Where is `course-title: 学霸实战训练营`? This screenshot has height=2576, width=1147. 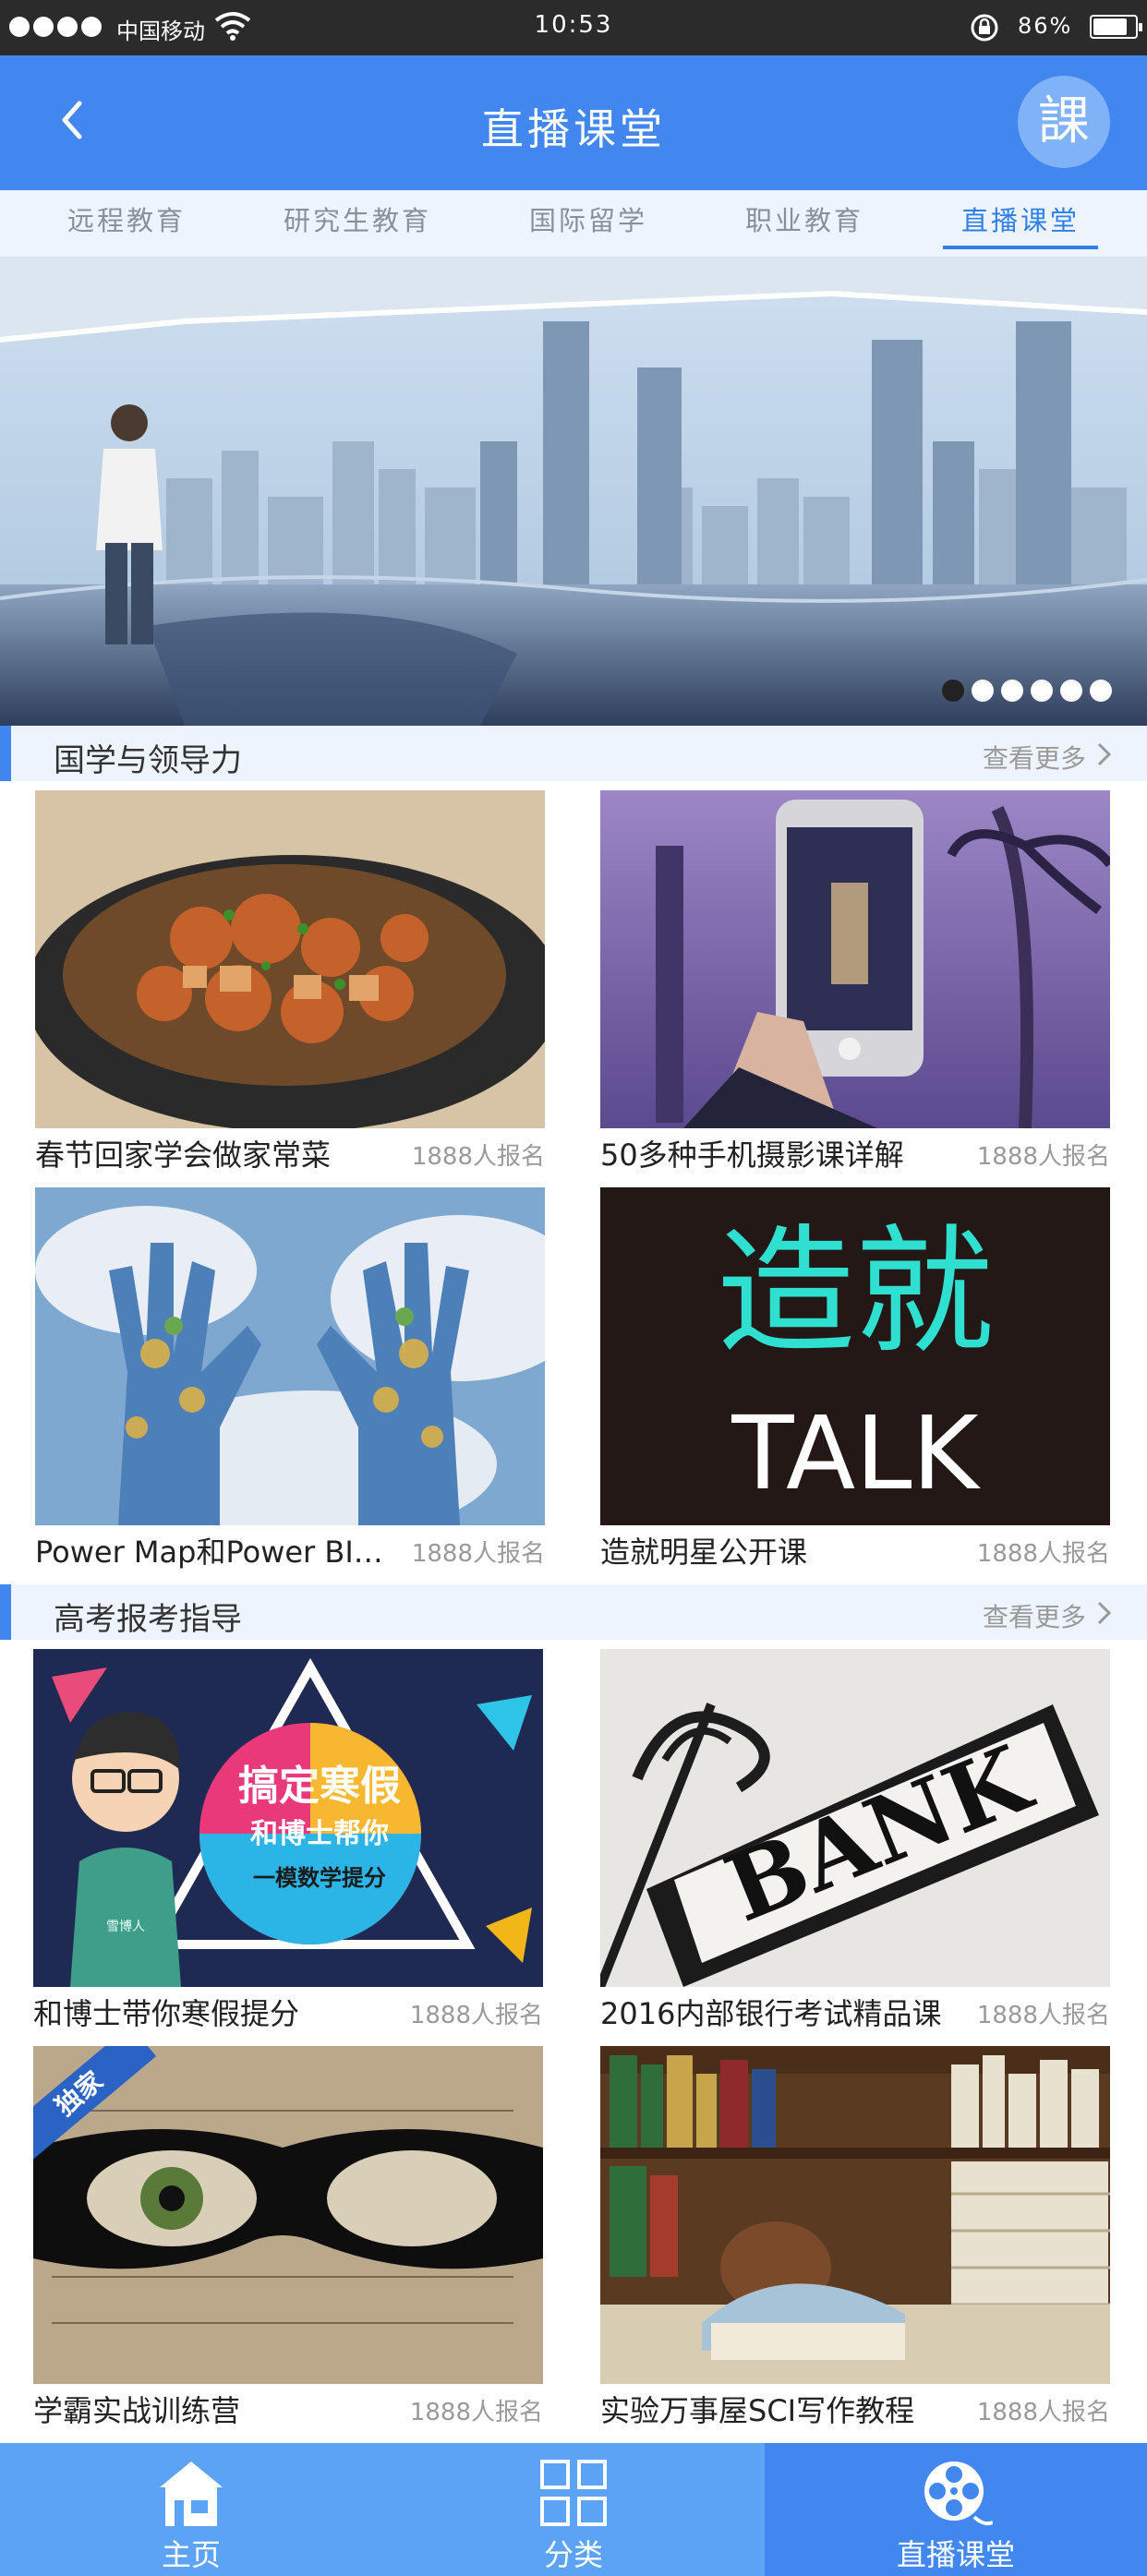 course-title: 学霸实战训练营 is located at coordinates (137, 2410).